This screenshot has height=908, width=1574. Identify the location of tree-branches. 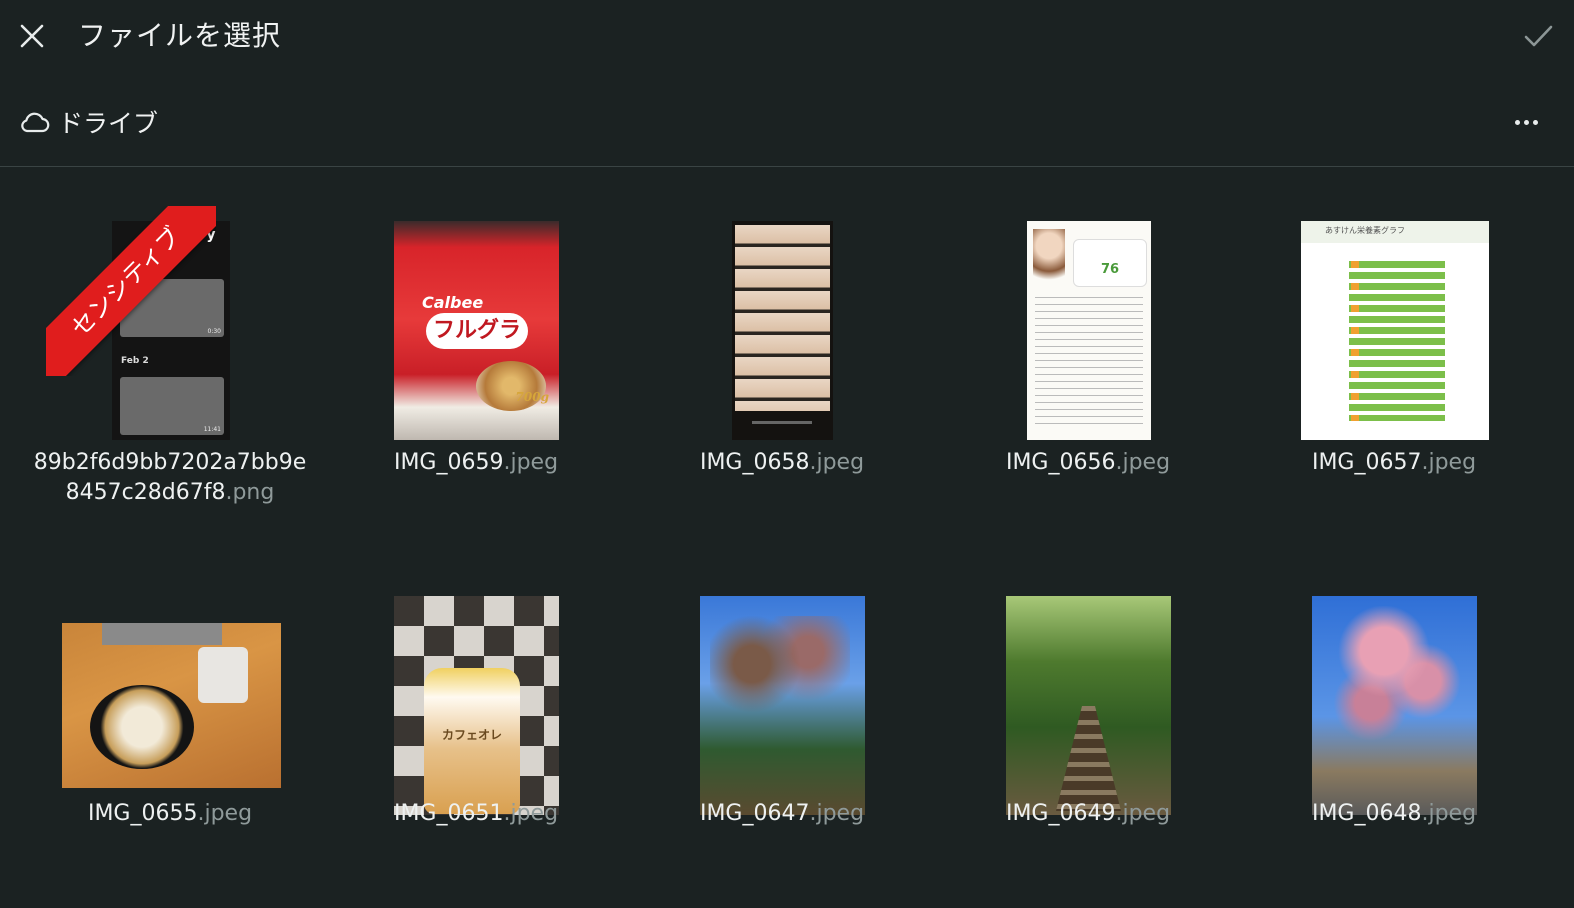
(780, 676).